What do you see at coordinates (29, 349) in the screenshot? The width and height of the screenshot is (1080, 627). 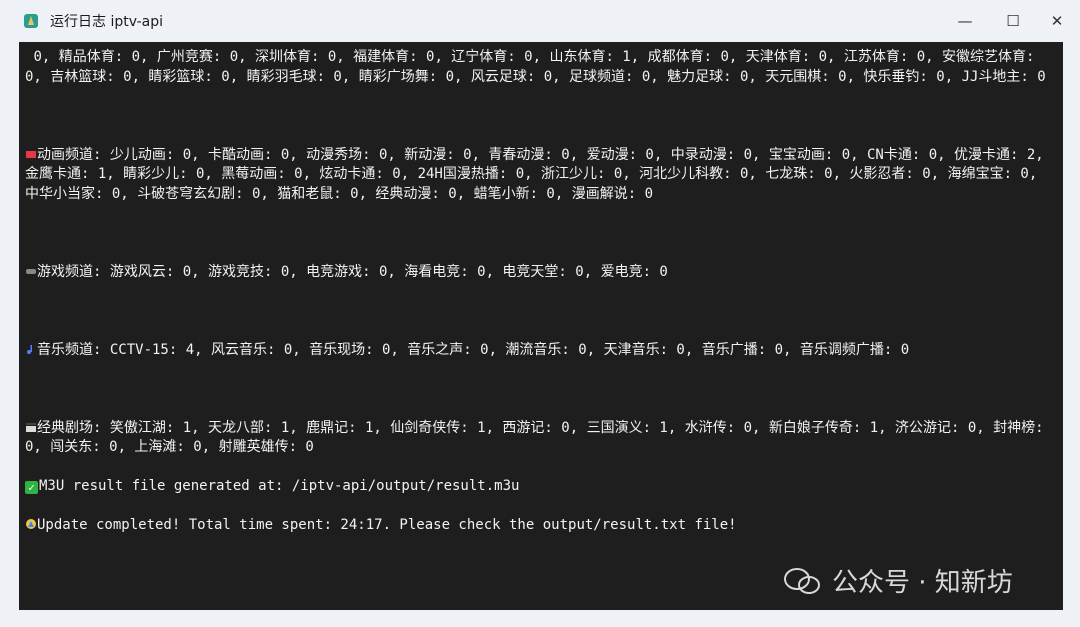 I see `music-note-icon` at bounding box center [29, 349].